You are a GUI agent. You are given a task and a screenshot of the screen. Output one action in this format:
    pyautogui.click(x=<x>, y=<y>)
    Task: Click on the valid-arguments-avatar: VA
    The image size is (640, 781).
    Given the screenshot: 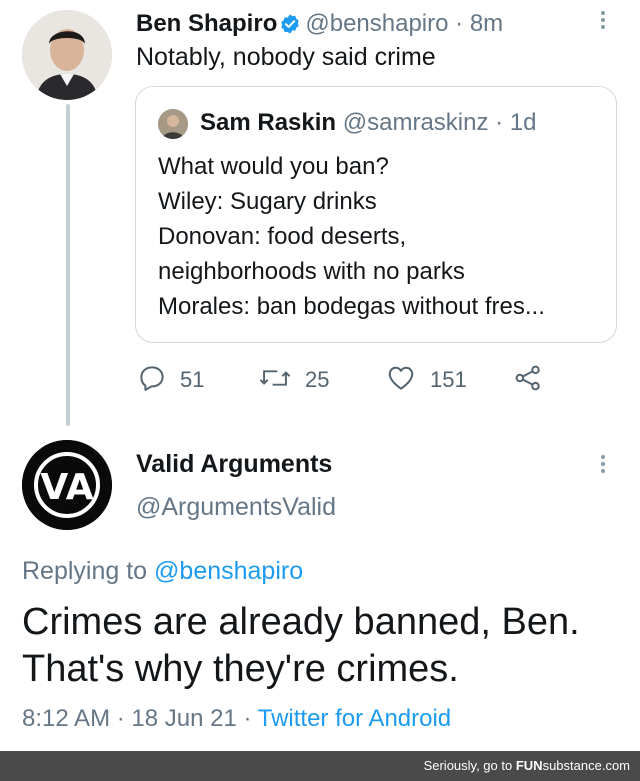 What is the action you would take?
    pyautogui.click(x=67, y=485)
    